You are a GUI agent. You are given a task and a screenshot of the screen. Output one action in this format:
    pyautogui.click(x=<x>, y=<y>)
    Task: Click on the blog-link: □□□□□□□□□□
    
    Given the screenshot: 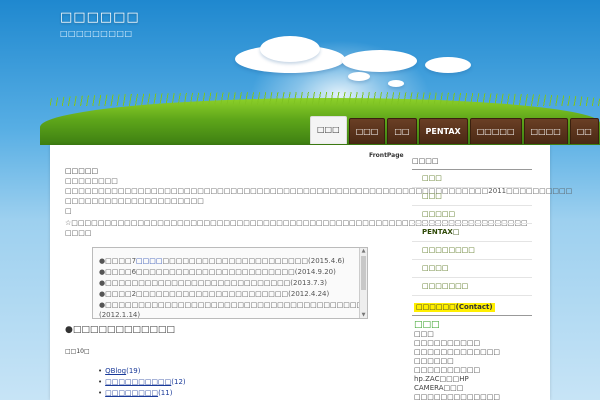 What is the action you would take?
    pyautogui.click(x=138, y=382)
    